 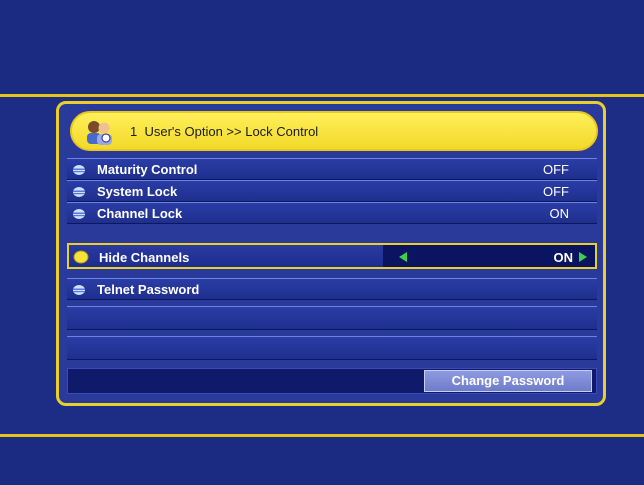 What do you see at coordinates (332, 381) in the screenshot?
I see `bottom-action-bar: Change Password` at bounding box center [332, 381].